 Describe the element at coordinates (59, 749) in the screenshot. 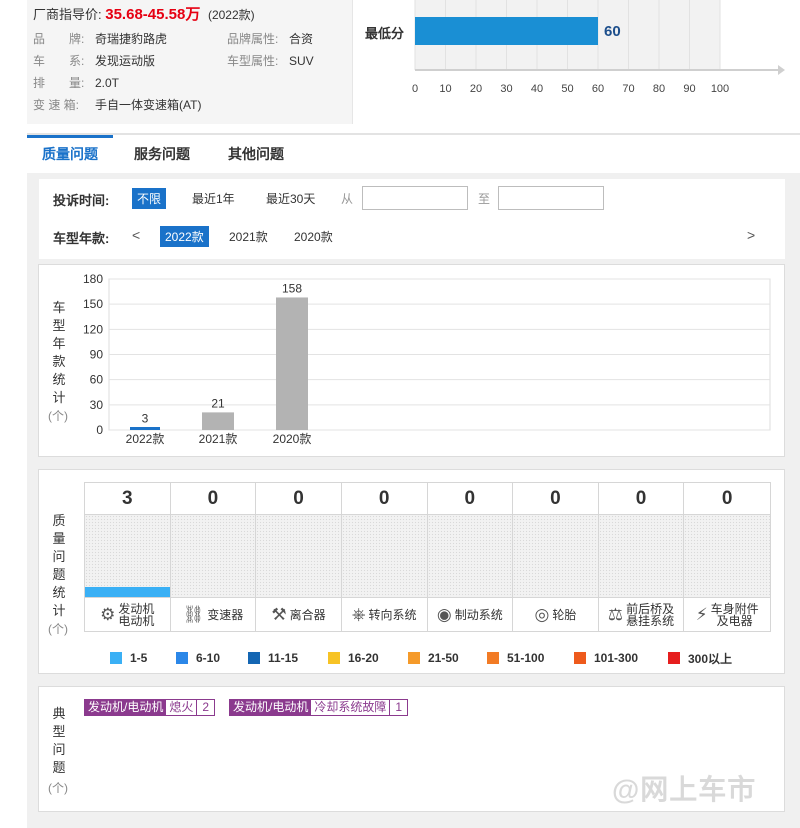

I see `label-char: 问` at that location.